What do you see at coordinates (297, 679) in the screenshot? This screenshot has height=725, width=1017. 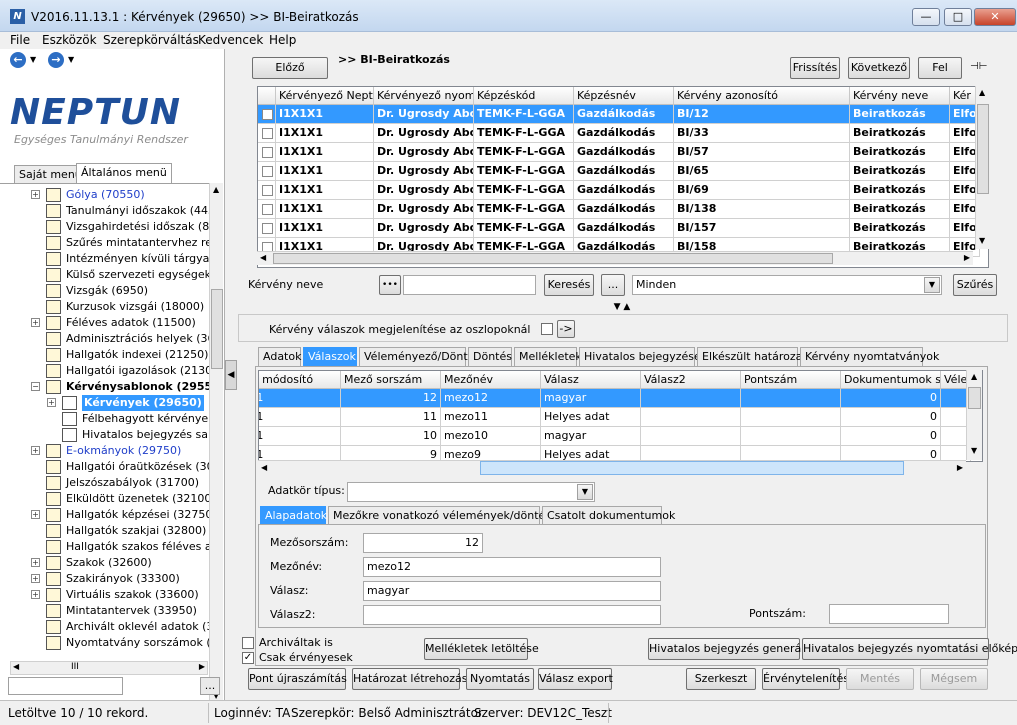 I see `recalc-button: Pont újraszámítás` at bounding box center [297, 679].